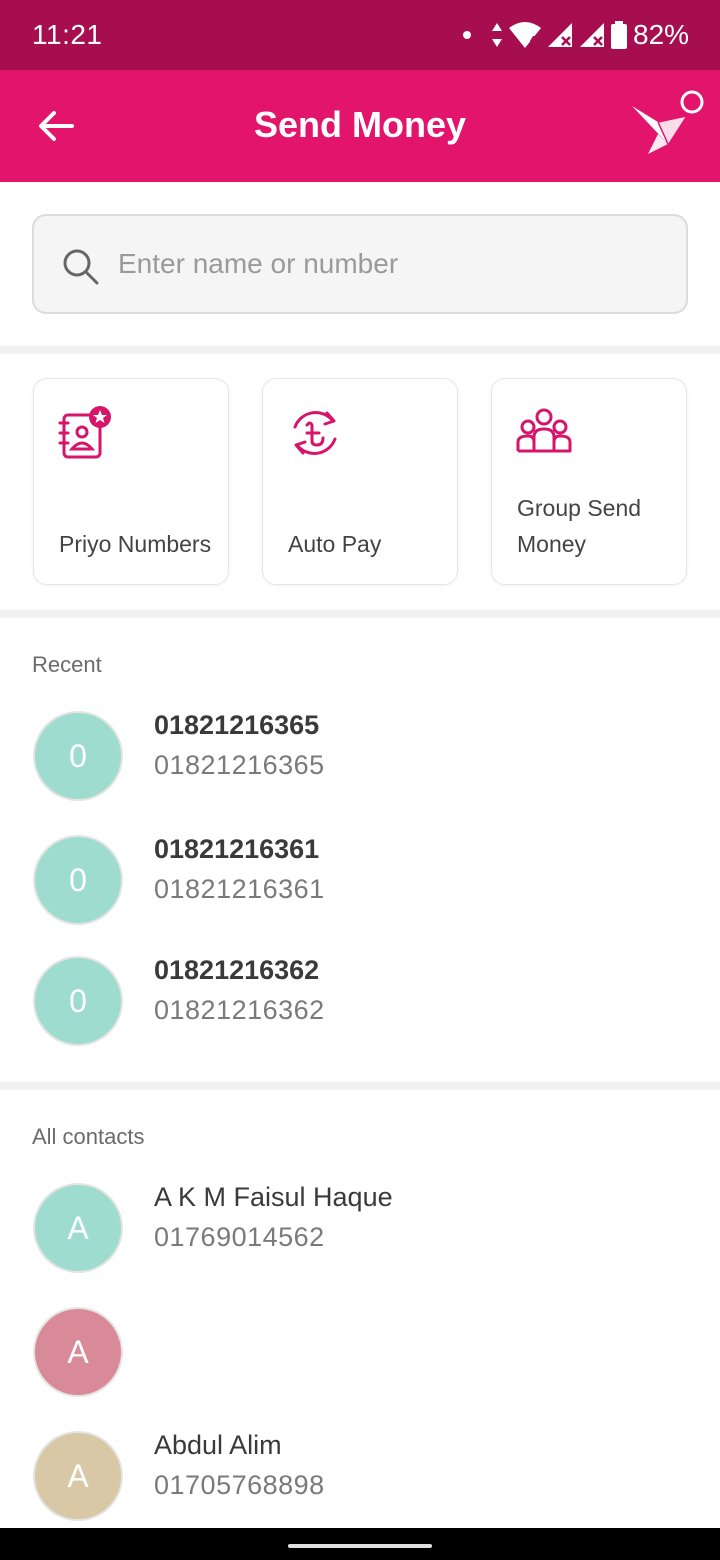 Image resolution: width=720 pixels, height=1560 pixels. Describe the element at coordinates (81, 267) in the screenshot. I see `search-icon` at that location.